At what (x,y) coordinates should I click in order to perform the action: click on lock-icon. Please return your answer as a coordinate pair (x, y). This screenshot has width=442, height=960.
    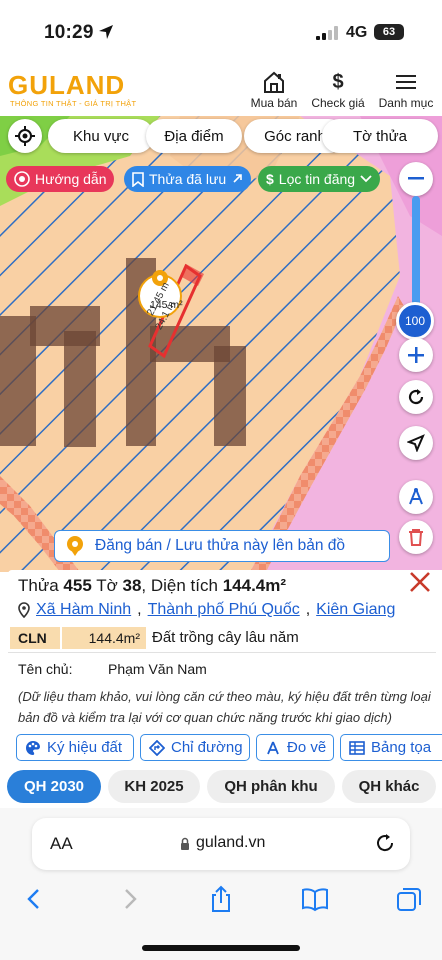
    Looking at the image, I should click on (185, 843).